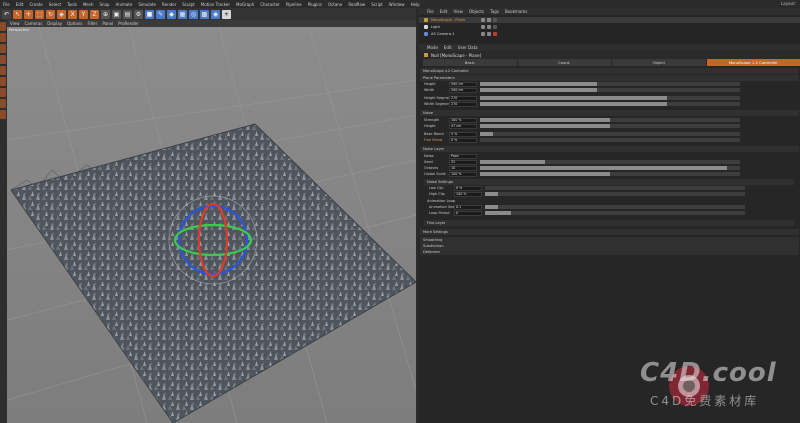 The image size is (800, 423). What do you see at coordinates (15, 23) in the screenshot?
I see `viewport-menu-item: View` at bounding box center [15, 23].